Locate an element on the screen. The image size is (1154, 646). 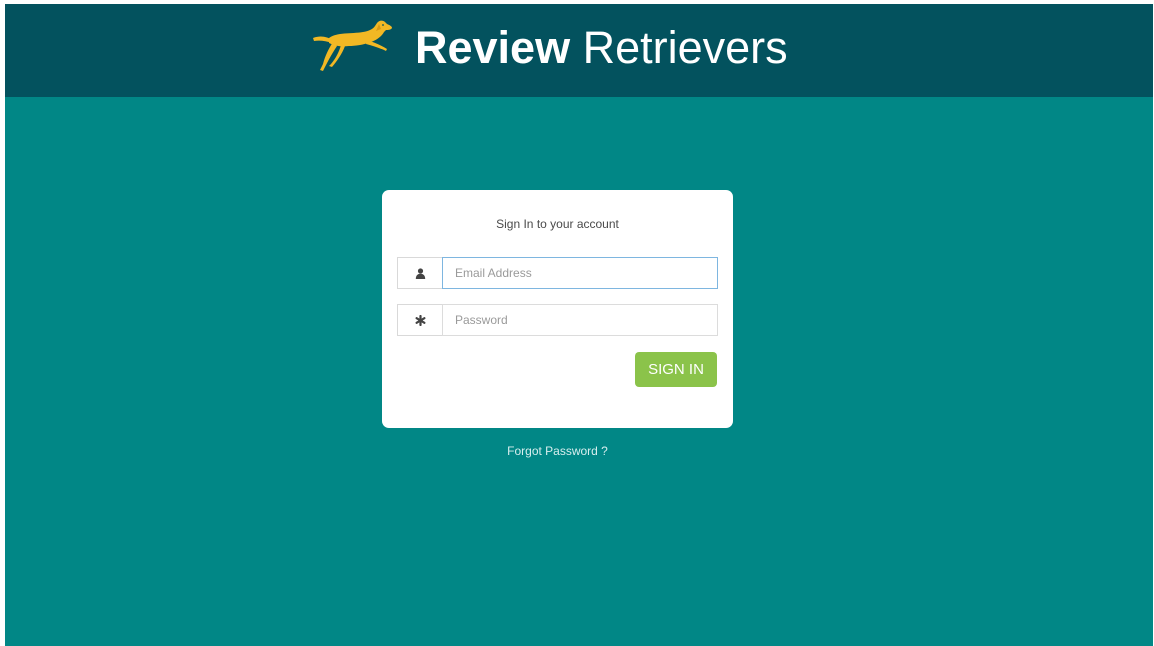
brand-title-bold: Review is located at coordinates (493, 47).